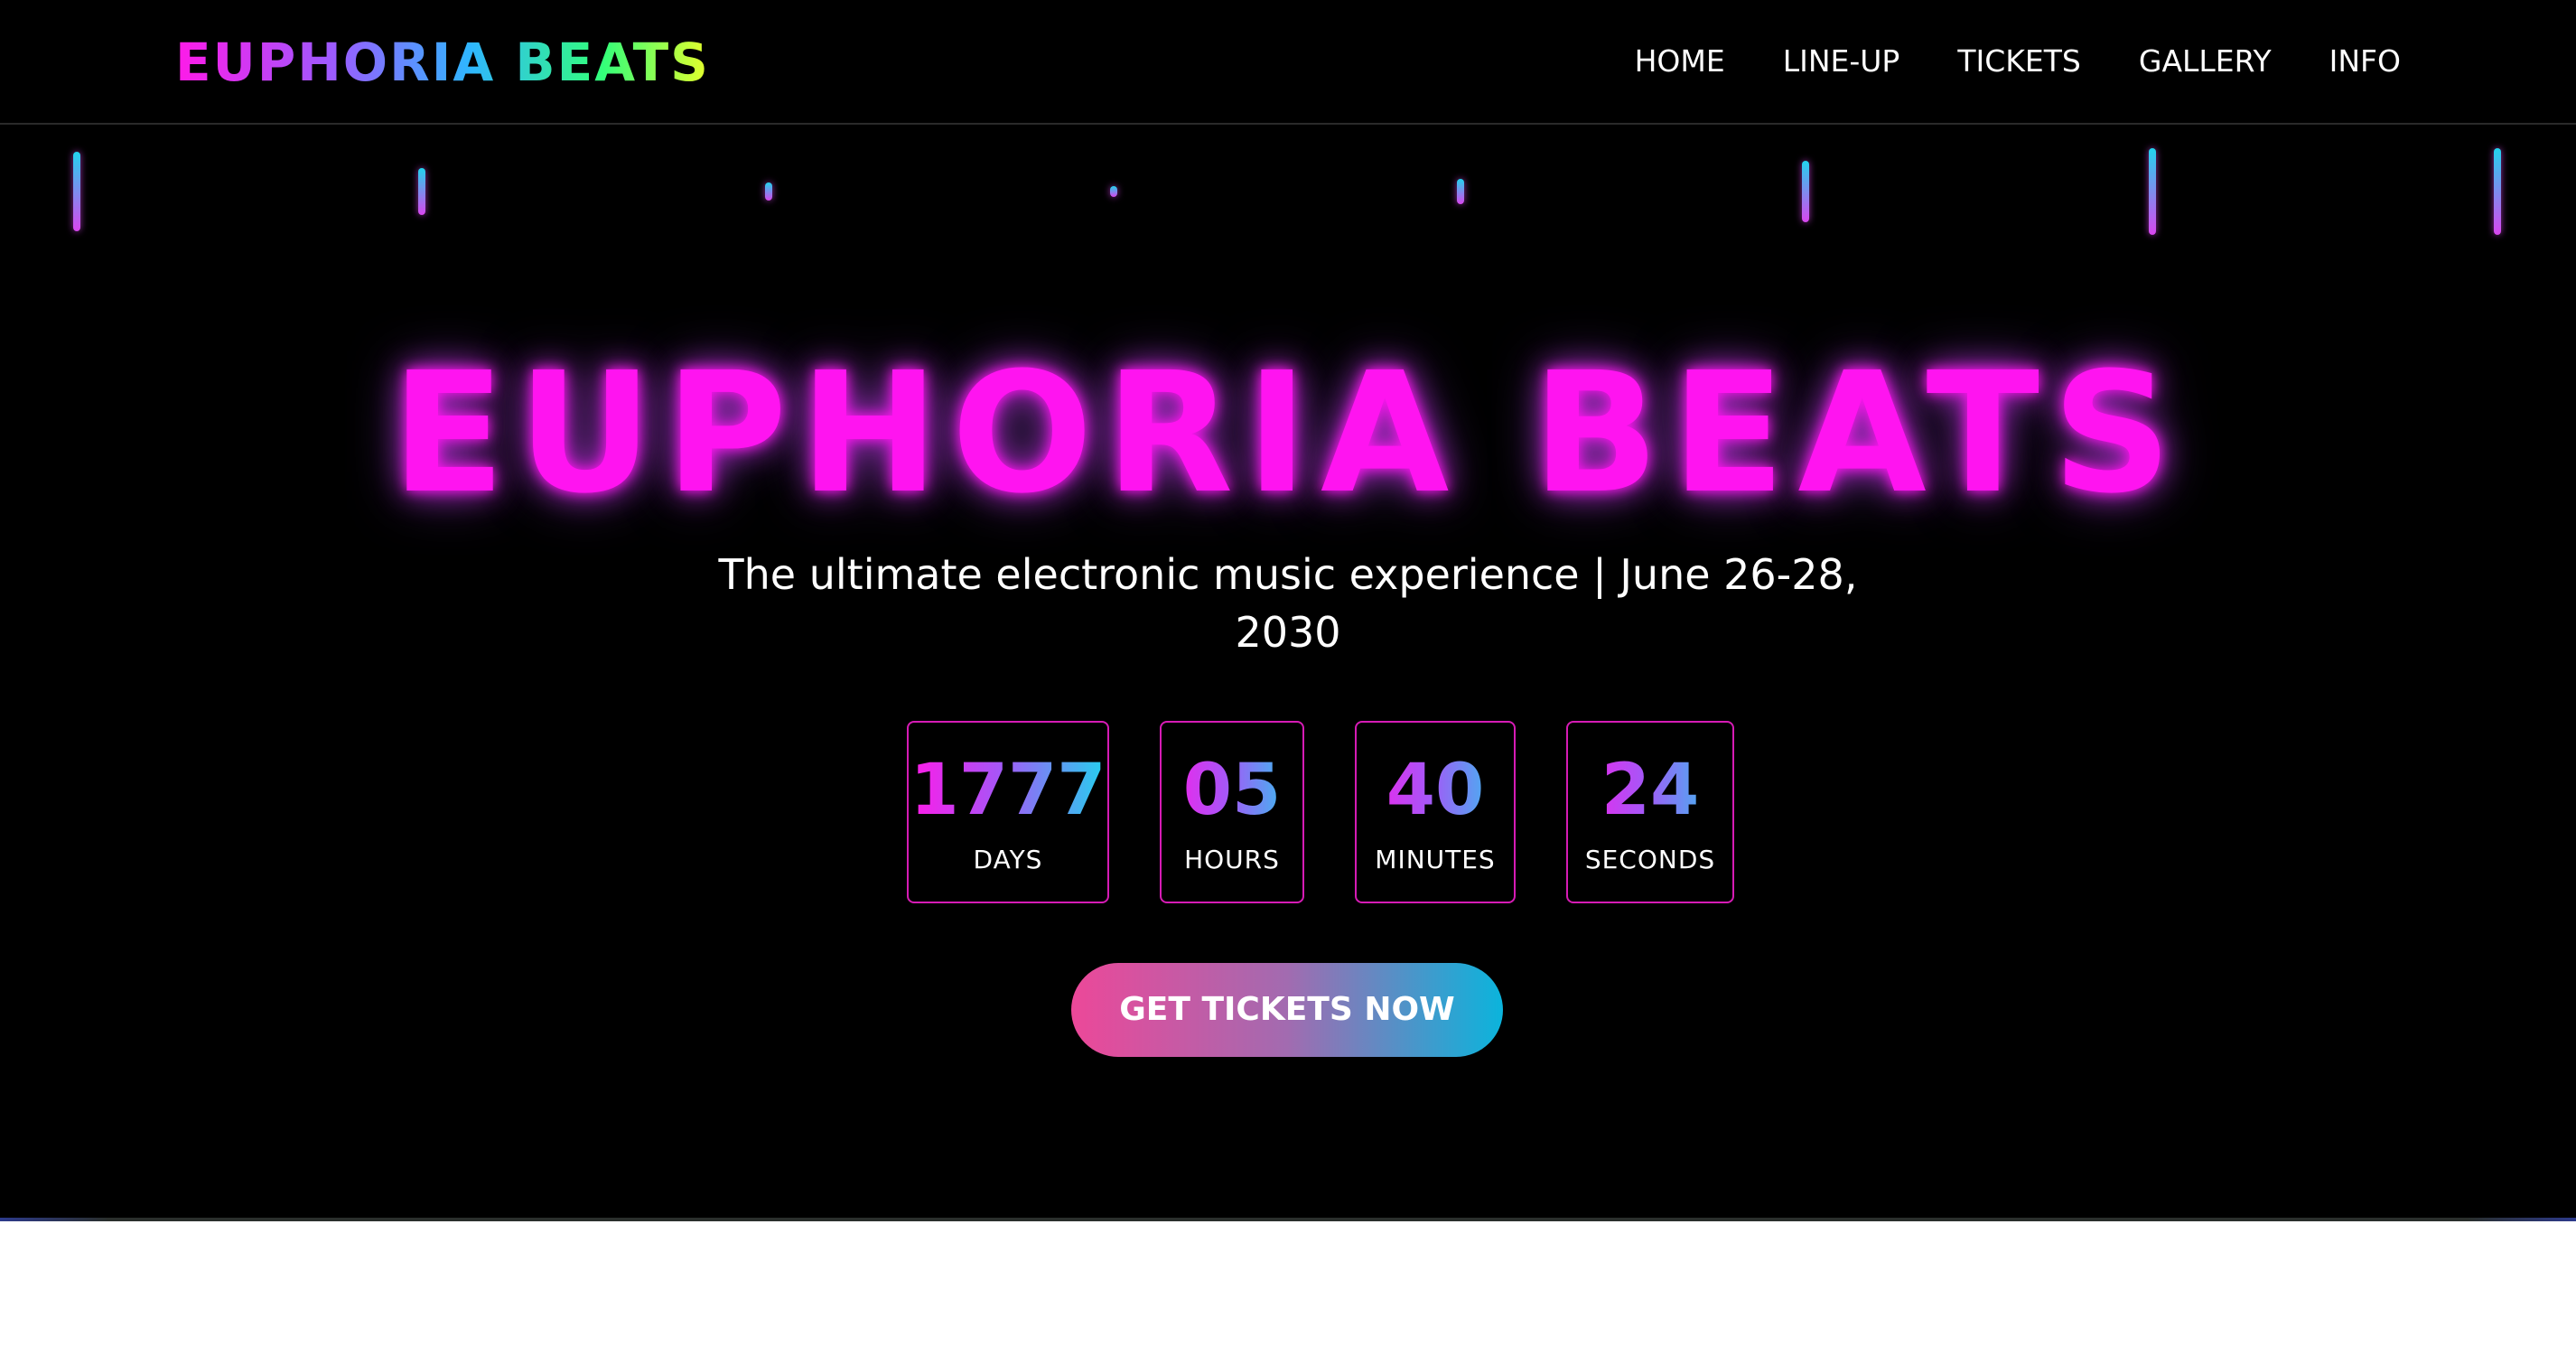 The height and width of the screenshot is (1355, 2576). I want to click on page-background, so click(1288, 1300).